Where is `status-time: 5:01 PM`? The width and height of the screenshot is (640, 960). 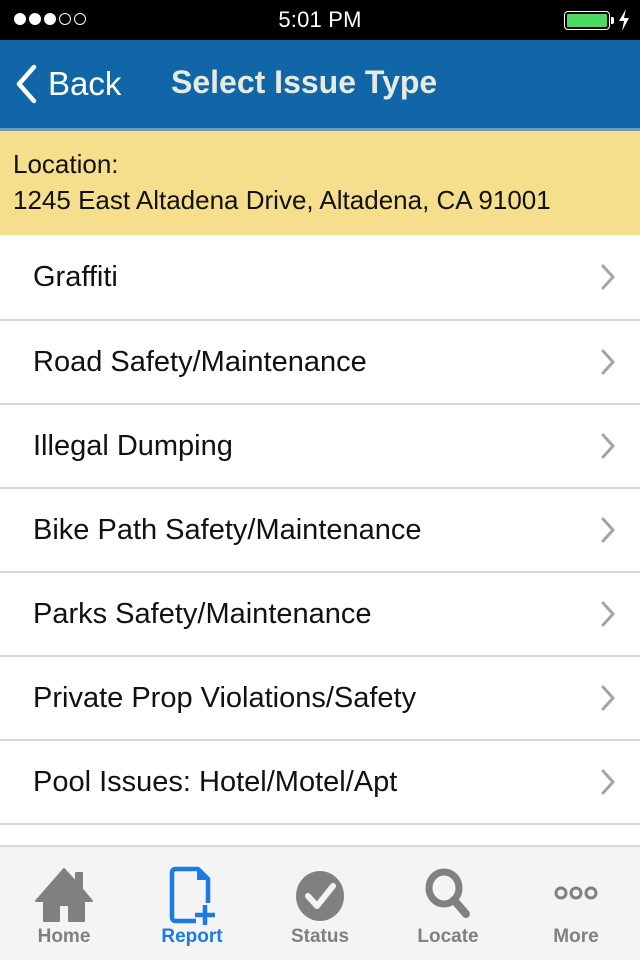 status-time: 5:01 PM is located at coordinates (320, 19).